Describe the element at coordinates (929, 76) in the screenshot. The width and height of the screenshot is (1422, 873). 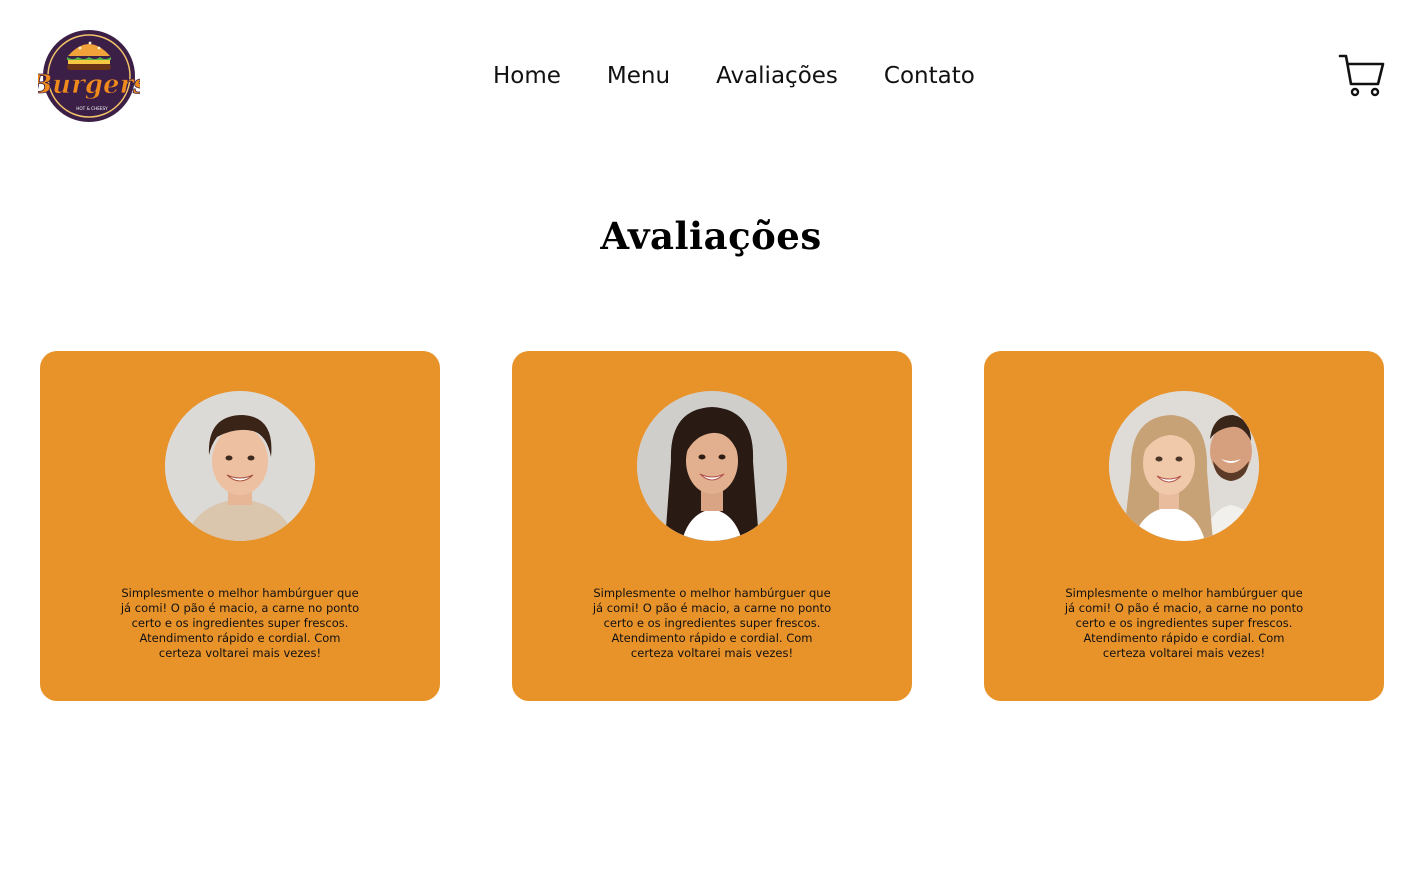
I see `nav-contato: Contato` at that location.